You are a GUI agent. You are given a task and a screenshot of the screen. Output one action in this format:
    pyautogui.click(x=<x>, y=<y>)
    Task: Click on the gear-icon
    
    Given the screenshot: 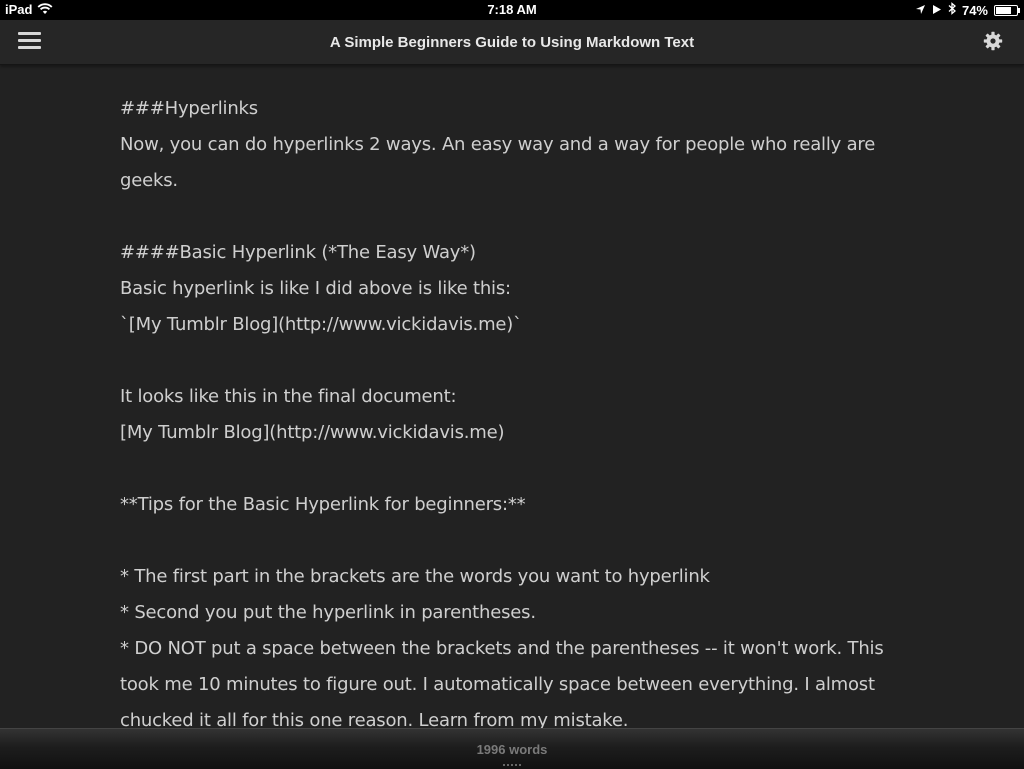 What is the action you would take?
    pyautogui.click(x=993, y=41)
    